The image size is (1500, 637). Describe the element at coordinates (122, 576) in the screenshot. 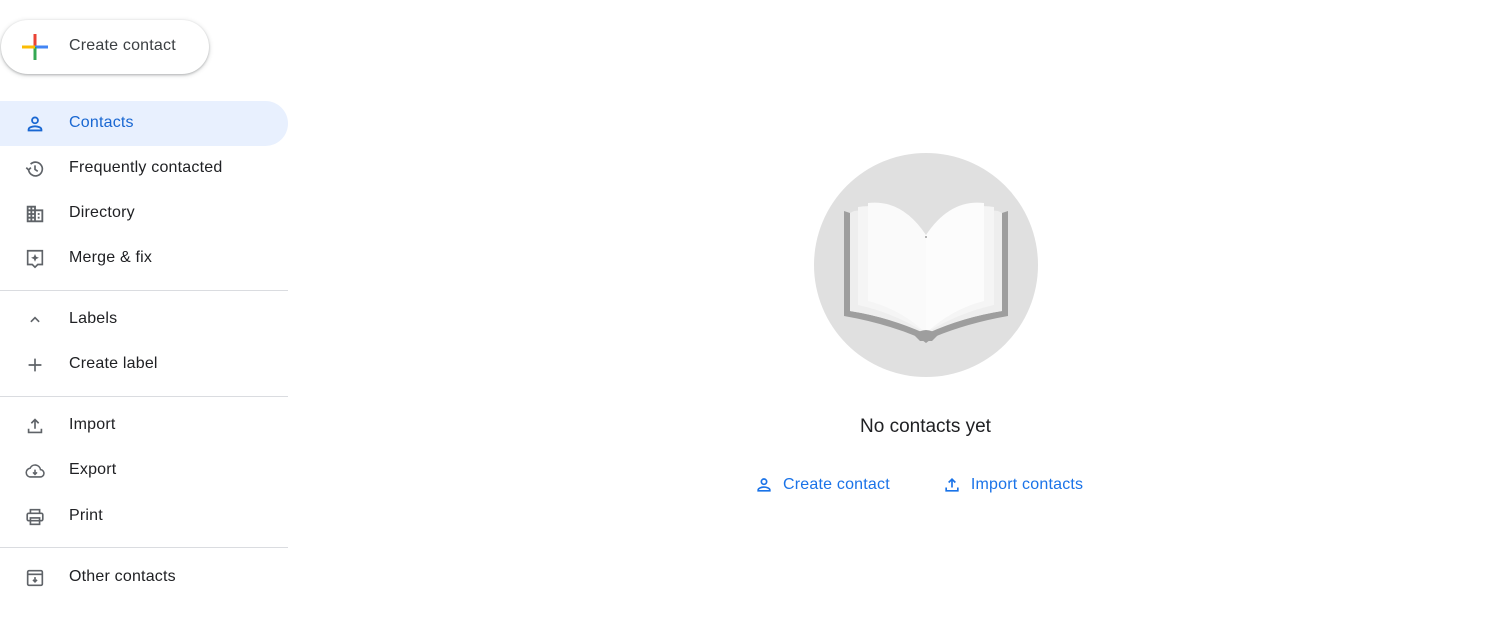

I see `sidebar-item-label: Other contacts` at that location.